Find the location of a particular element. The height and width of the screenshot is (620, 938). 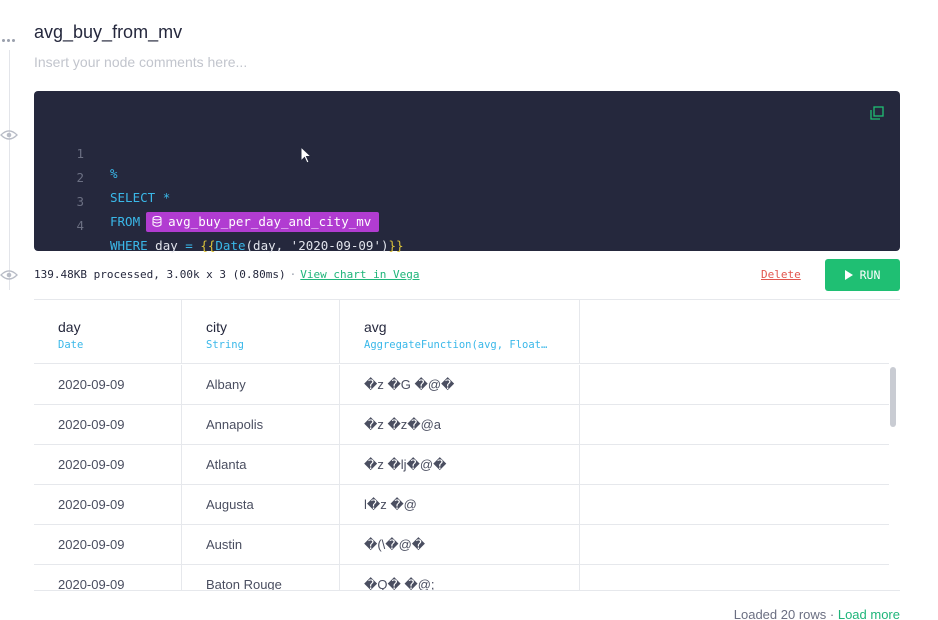

pipe-reference-name: avg_buy_per_day_and_city_mv is located at coordinates (270, 221).